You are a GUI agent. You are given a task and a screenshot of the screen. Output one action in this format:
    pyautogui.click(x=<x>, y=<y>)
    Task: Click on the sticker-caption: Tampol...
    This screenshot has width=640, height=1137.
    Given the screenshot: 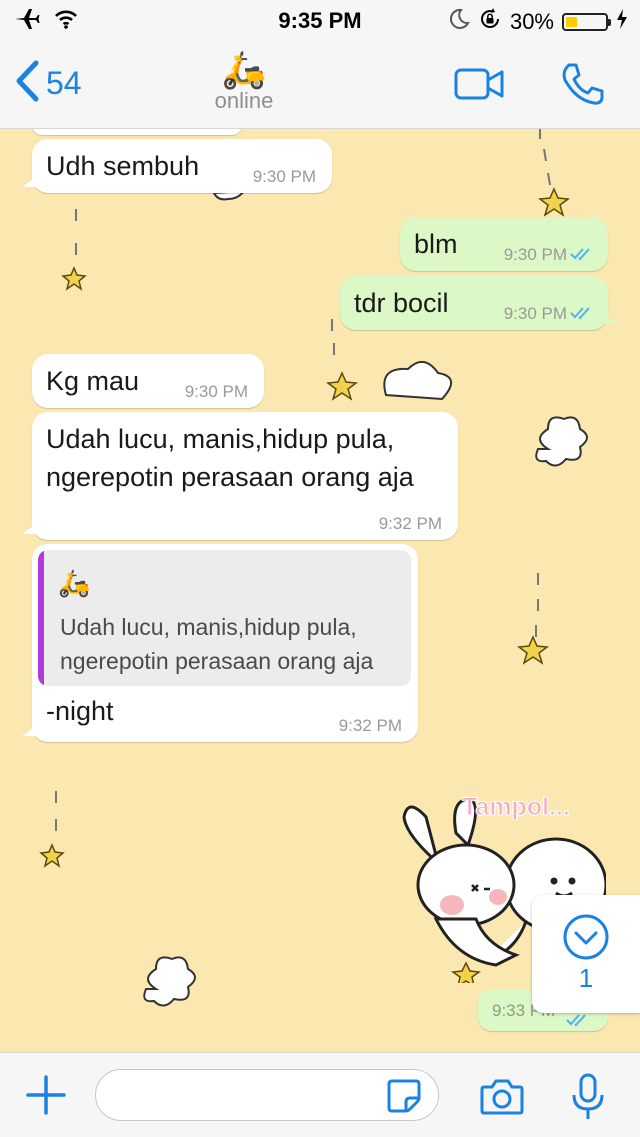 What is the action you would take?
    pyautogui.click(x=516, y=807)
    